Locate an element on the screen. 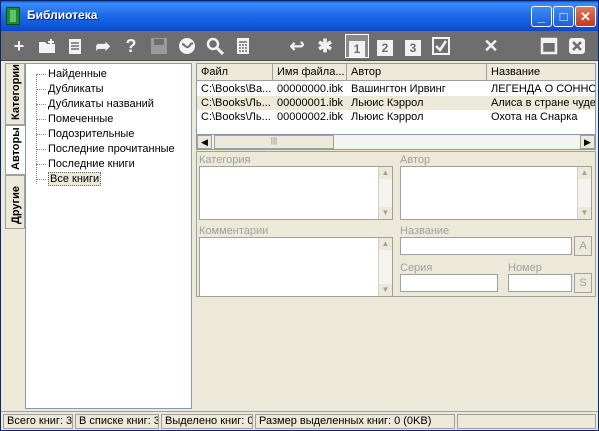  status-empty-panel is located at coordinates (526, 421).